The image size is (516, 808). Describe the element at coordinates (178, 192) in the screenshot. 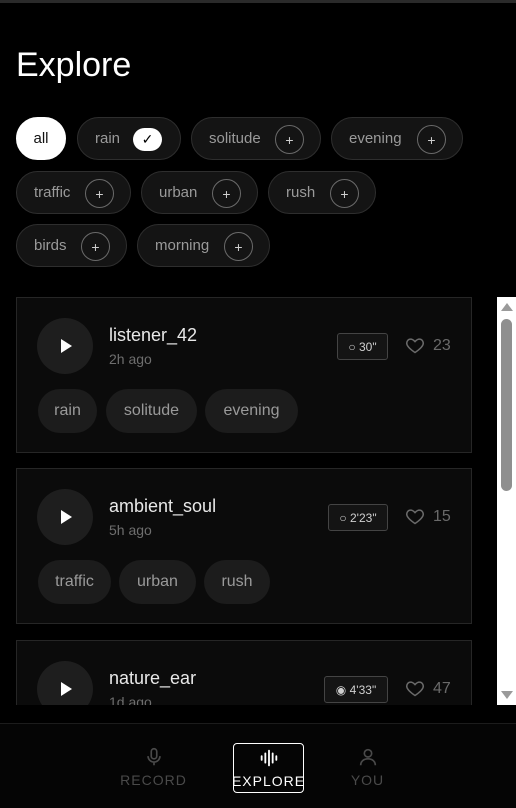

I see `filter-chip-label: urban` at that location.